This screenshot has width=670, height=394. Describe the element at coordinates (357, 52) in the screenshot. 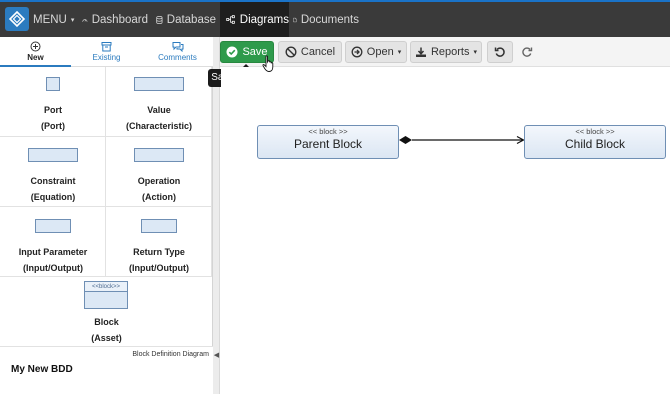

I see `arrow-circle-right-icon` at that location.